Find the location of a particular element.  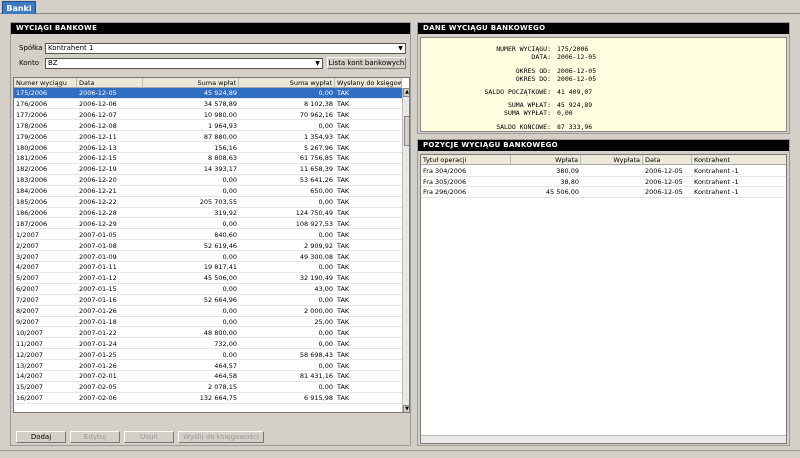

cell-data: 2007-01-12 is located at coordinates (98, 278).